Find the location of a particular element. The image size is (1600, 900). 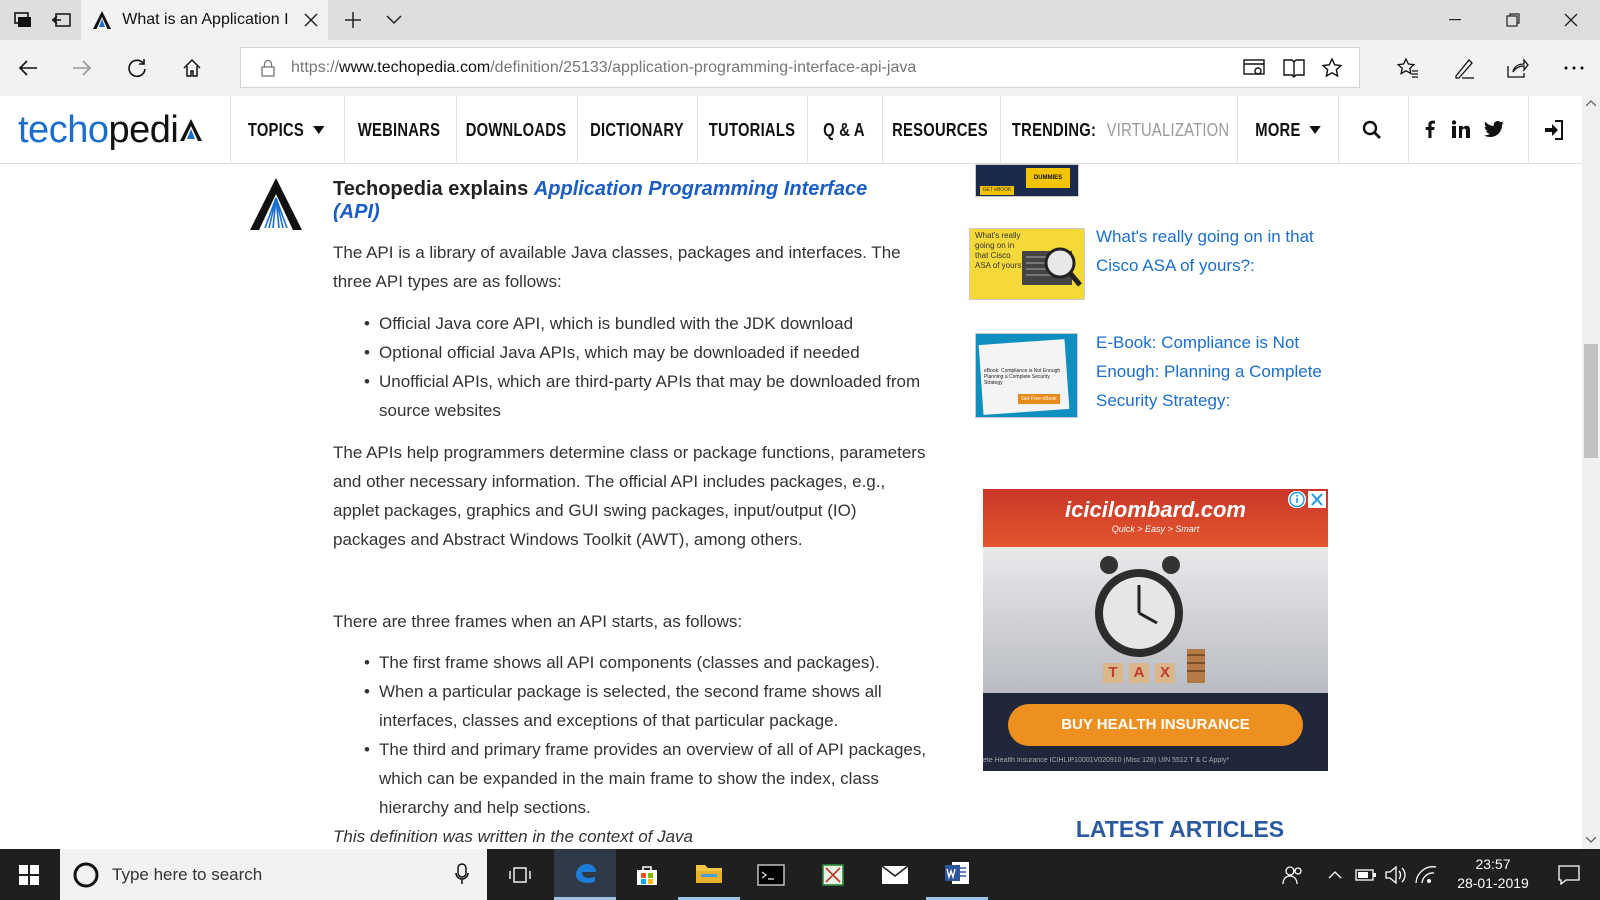

caret-down-icon is located at coordinates (1315, 130).